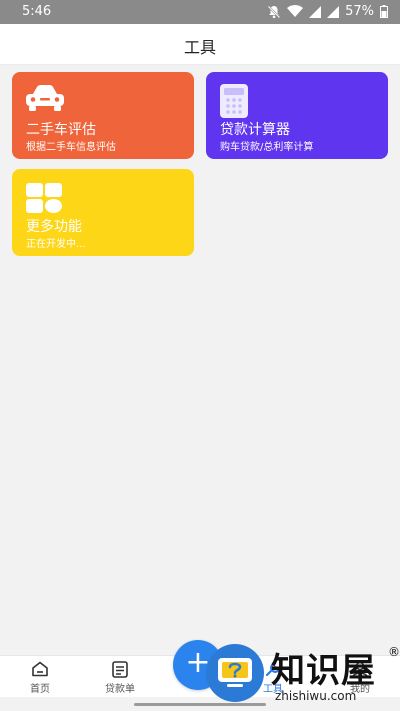 The width and height of the screenshot is (400, 711). I want to click on signal-2-icon, so click(333, 11).